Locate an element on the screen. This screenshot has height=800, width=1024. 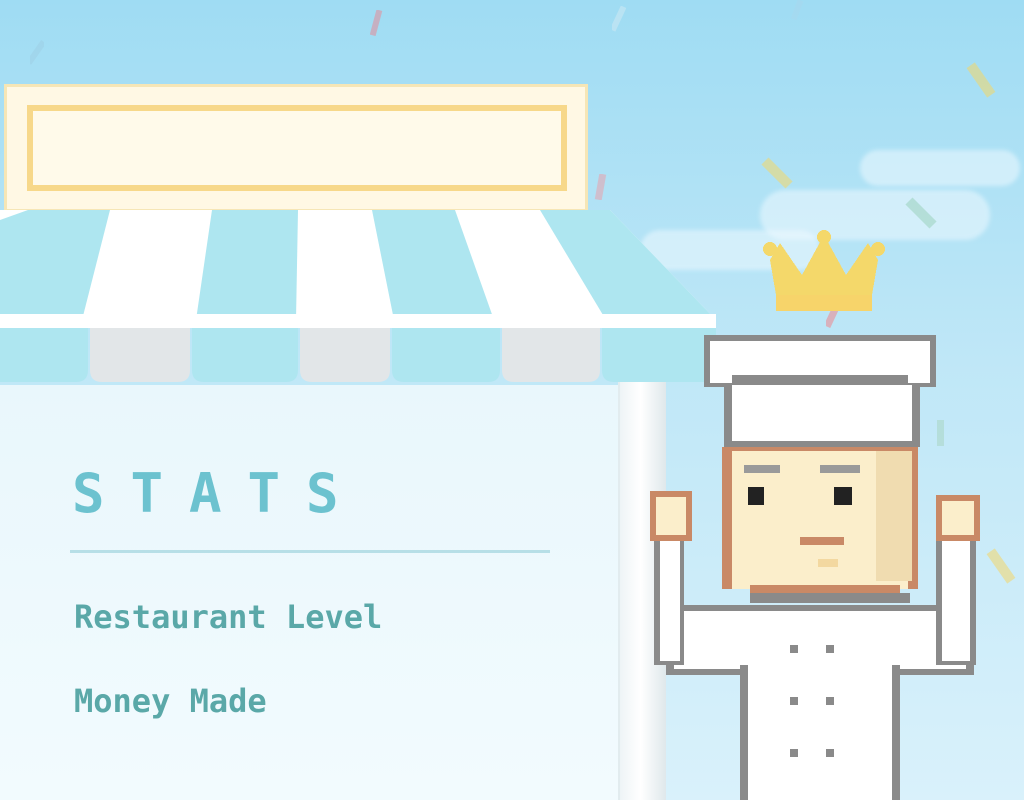
crown-icon is located at coordinates (824, 270).